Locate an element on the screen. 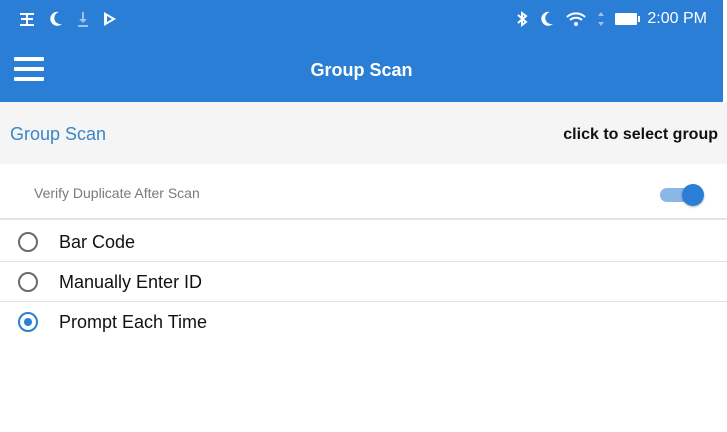 The width and height of the screenshot is (727, 432). status-right-icons: 2:00 PM is located at coordinates (611, 19).